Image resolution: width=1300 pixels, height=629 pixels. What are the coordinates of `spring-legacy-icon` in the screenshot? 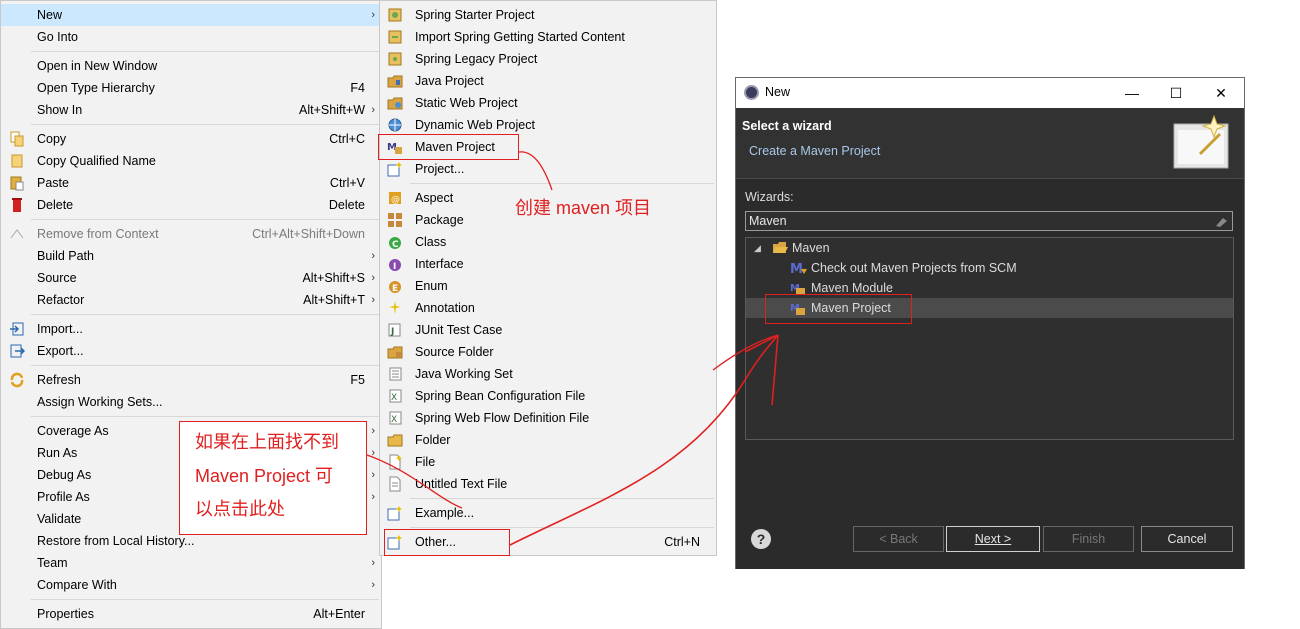 It's located at (395, 59).